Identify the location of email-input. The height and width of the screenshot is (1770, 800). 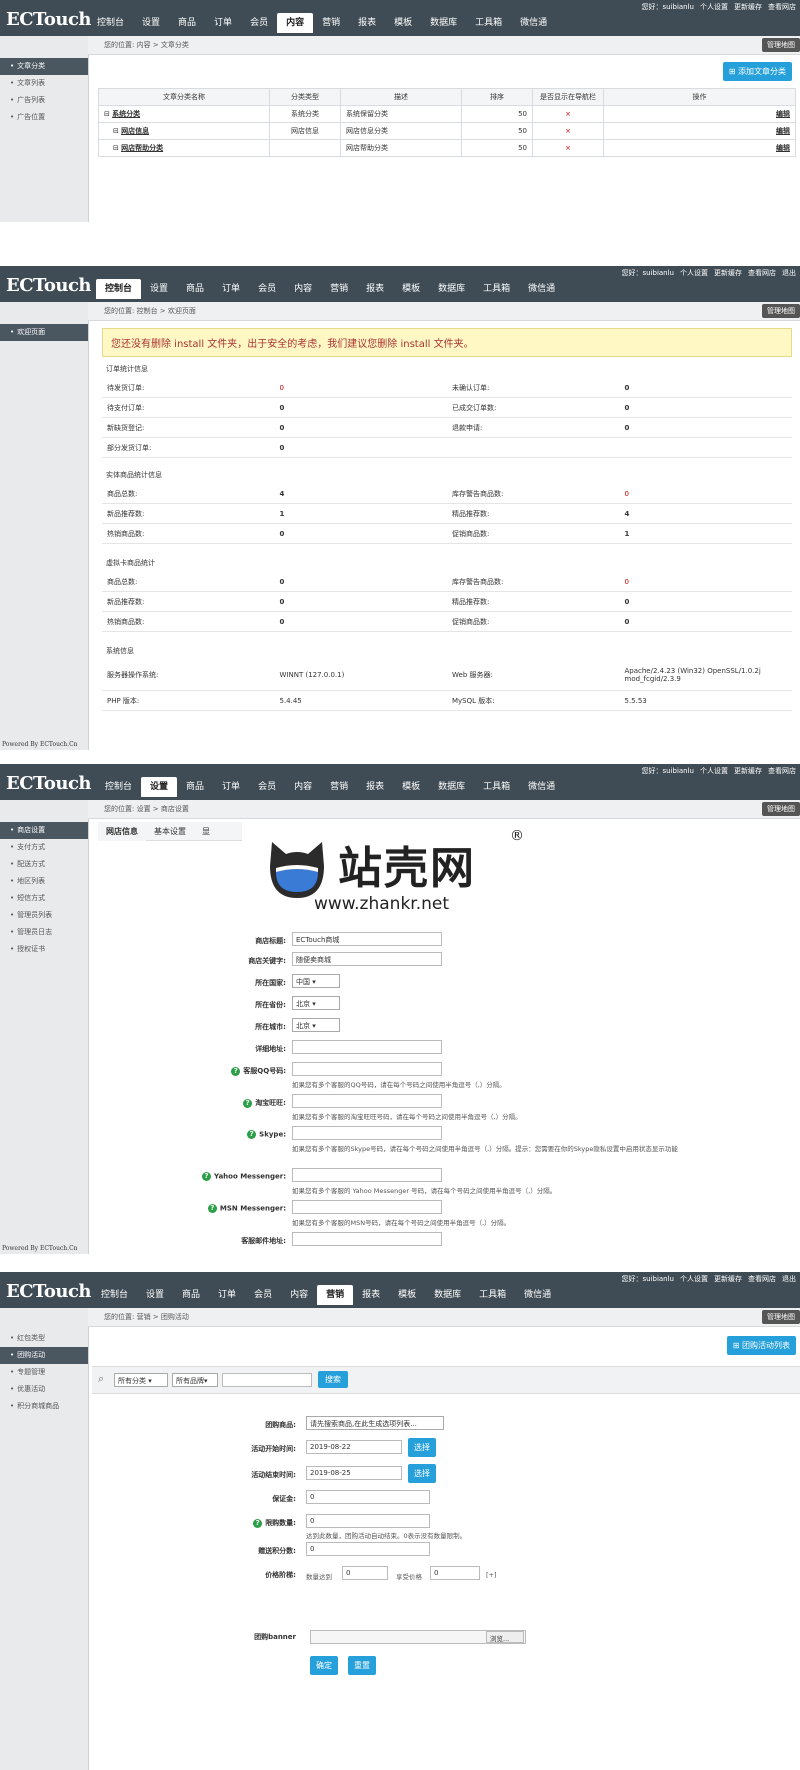
(367, 1239).